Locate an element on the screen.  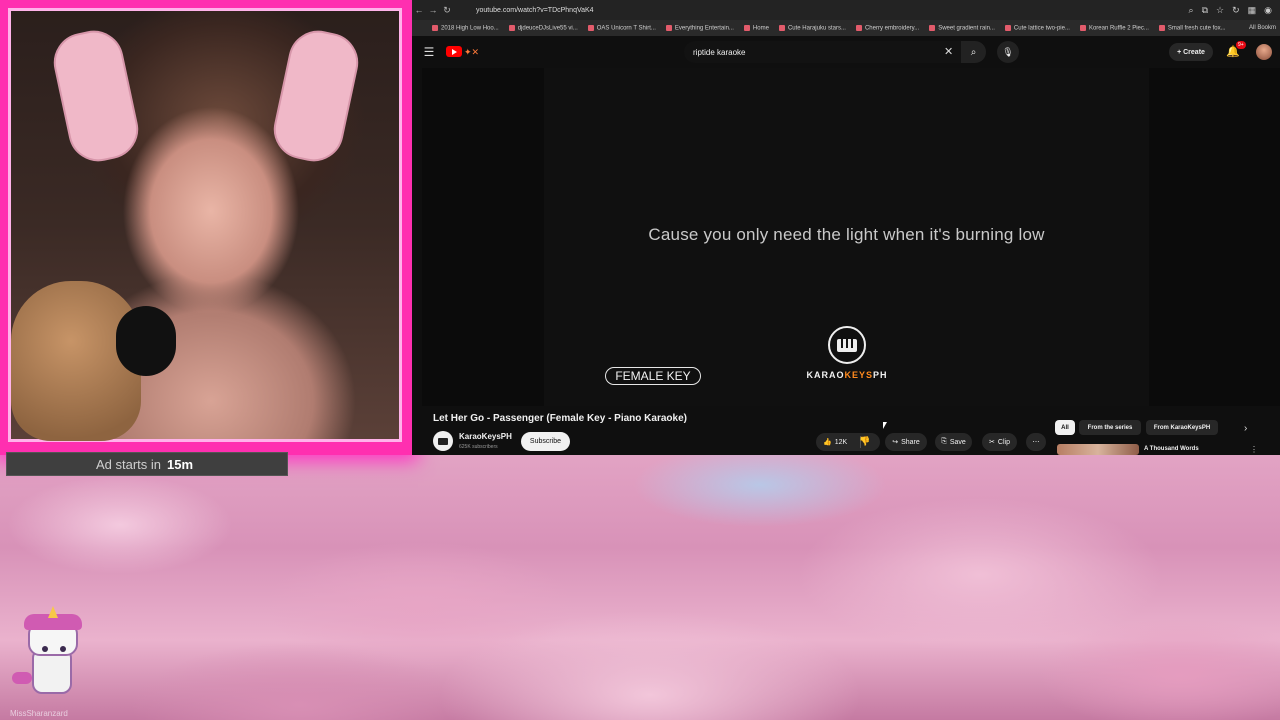
save-button: ⎘ Save is located at coordinates (953, 442).